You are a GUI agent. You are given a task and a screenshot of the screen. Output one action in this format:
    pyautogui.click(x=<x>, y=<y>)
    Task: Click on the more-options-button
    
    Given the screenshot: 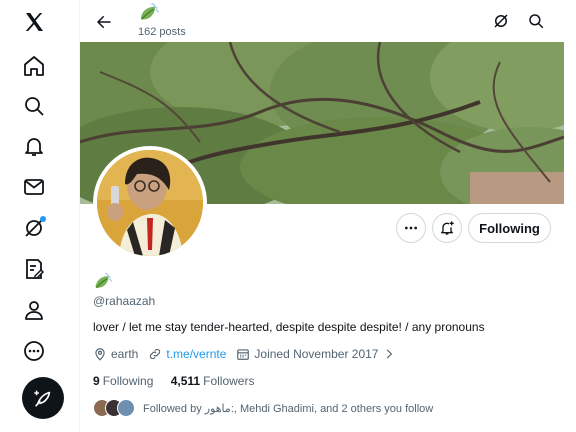 What is the action you would take?
    pyautogui.click(x=411, y=228)
    